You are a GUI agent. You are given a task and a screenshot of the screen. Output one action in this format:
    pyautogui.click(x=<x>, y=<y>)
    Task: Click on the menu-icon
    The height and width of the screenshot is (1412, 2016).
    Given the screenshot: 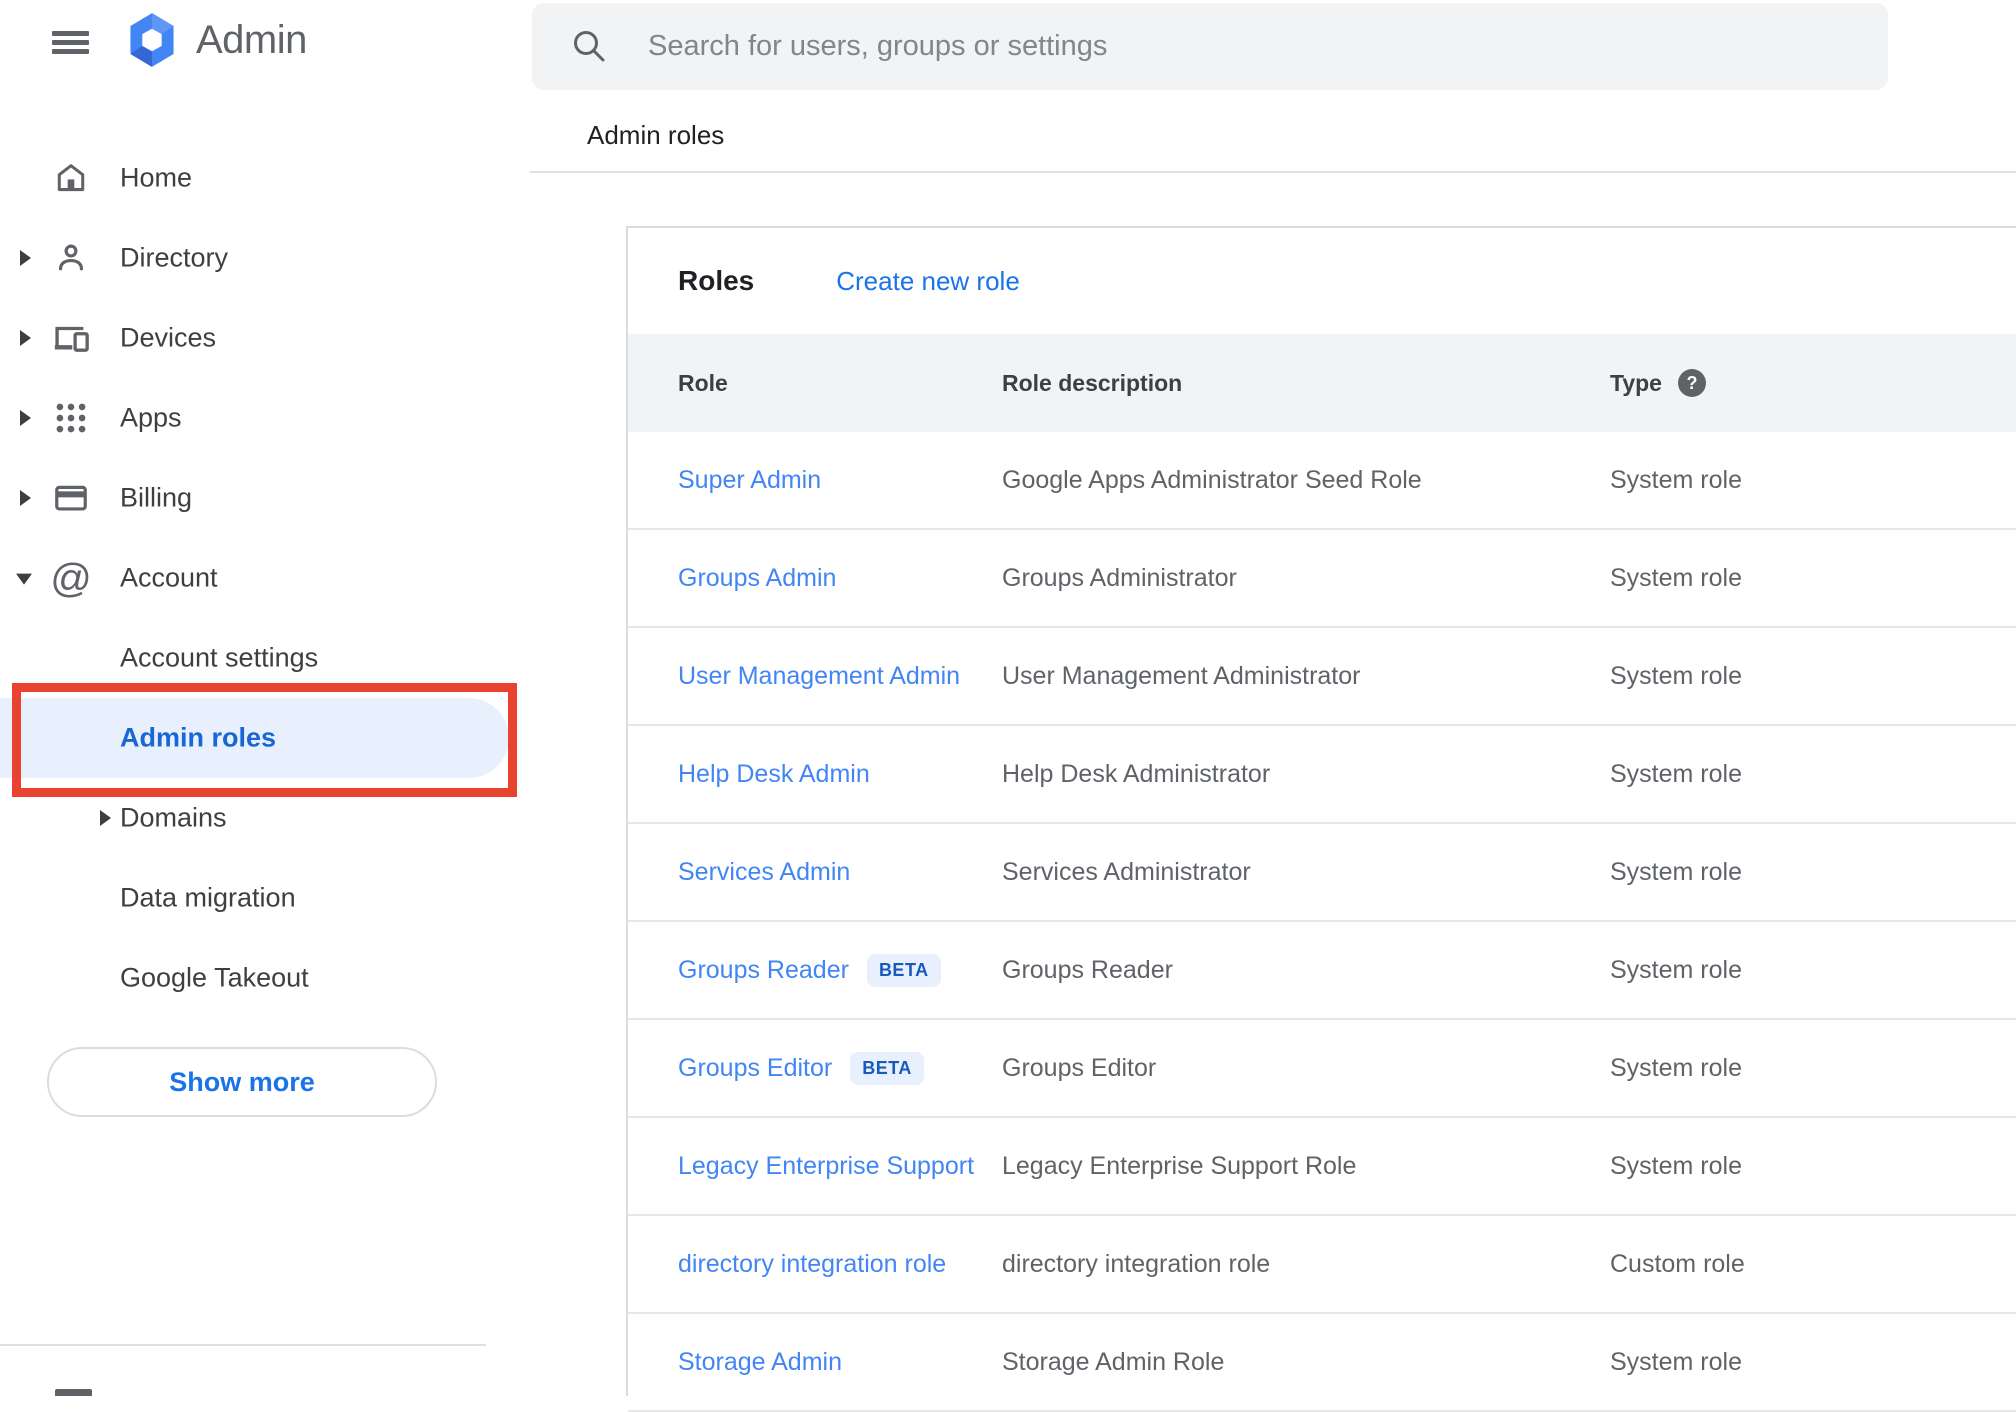 What is the action you would take?
    pyautogui.click(x=70, y=43)
    